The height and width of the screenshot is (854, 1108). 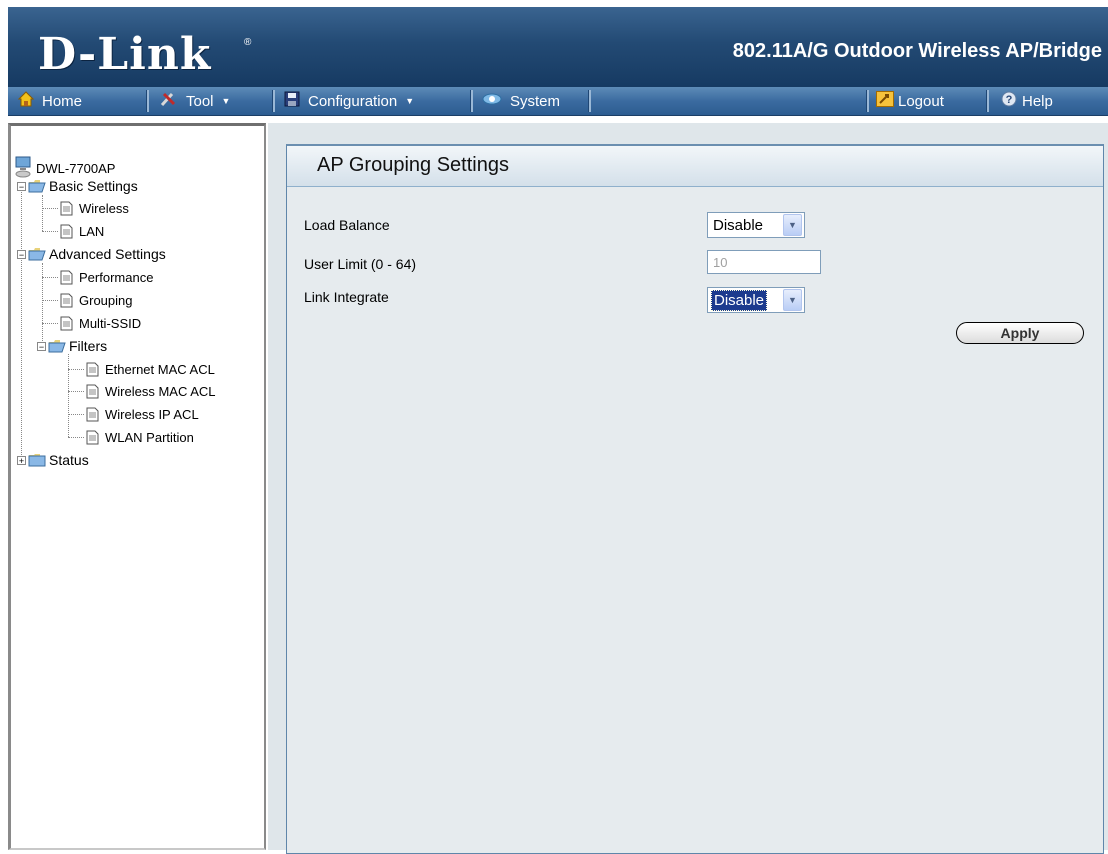 What do you see at coordinates (738, 225) in the screenshot?
I see `load-balance-value: Disable` at bounding box center [738, 225].